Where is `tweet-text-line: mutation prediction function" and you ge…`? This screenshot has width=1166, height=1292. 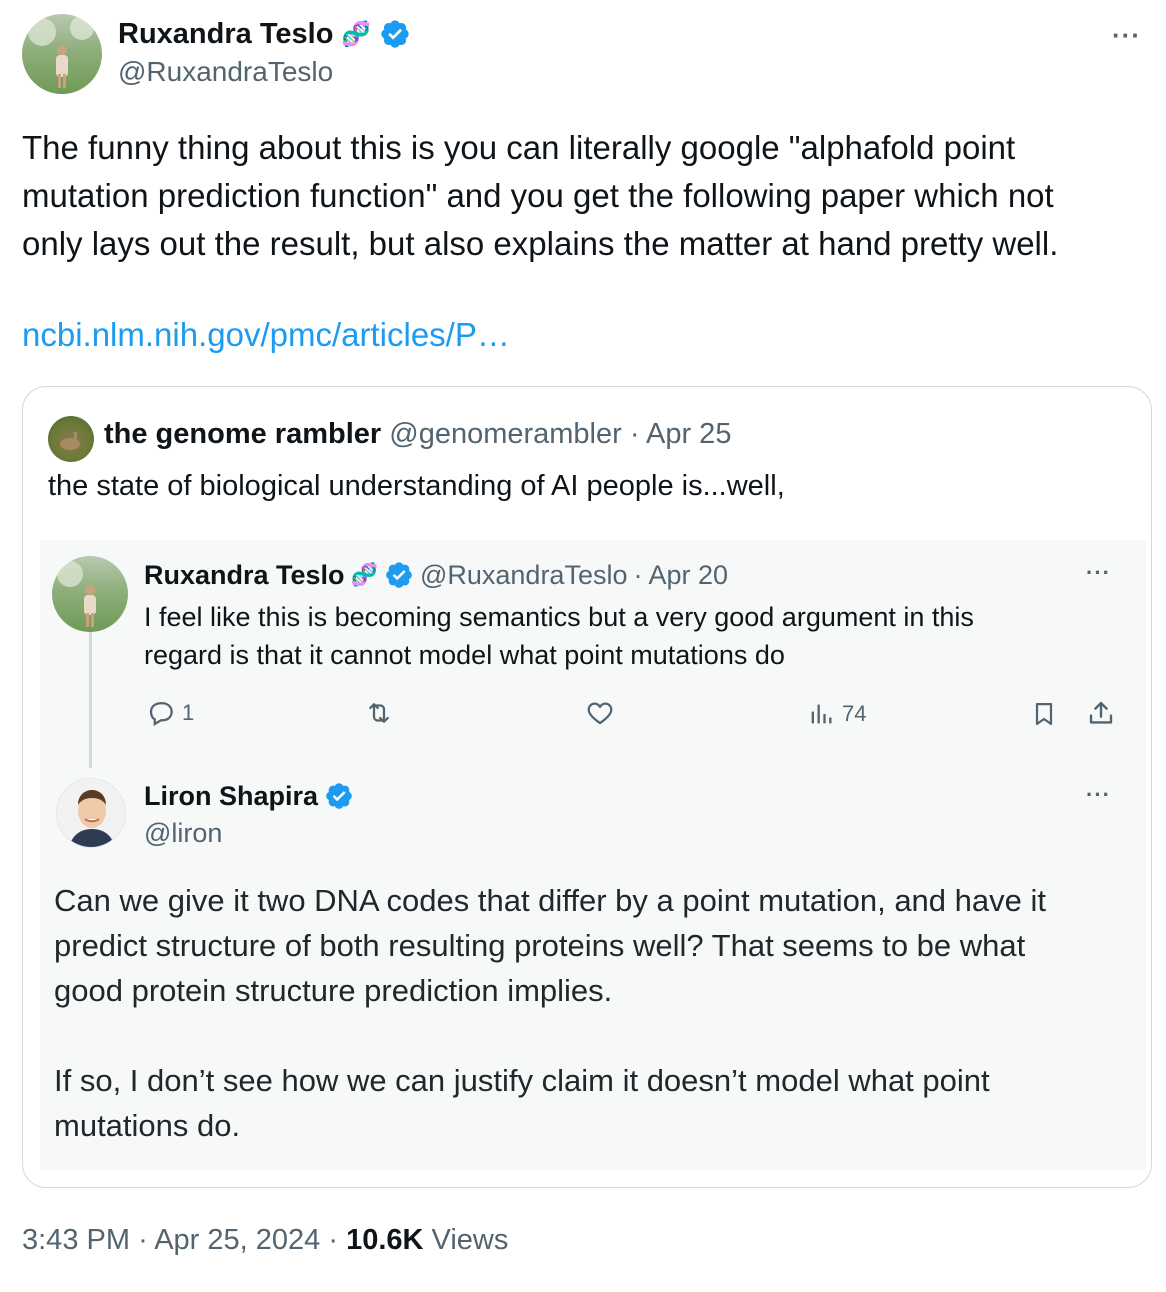
tweet-text-line: mutation prediction function" and you ge… is located at coordinates (538, 195).